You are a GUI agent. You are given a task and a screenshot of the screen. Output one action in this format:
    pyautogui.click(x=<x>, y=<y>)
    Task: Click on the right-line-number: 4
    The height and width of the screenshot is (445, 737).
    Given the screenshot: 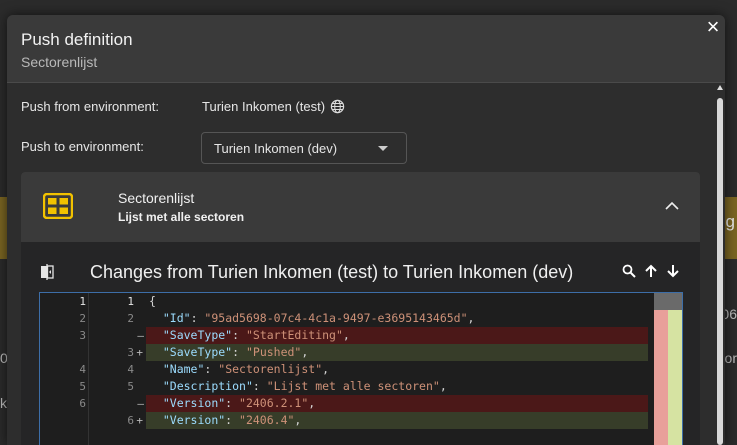 What is the action you would take?
    pyautogui.click(x=130, y=369)
    